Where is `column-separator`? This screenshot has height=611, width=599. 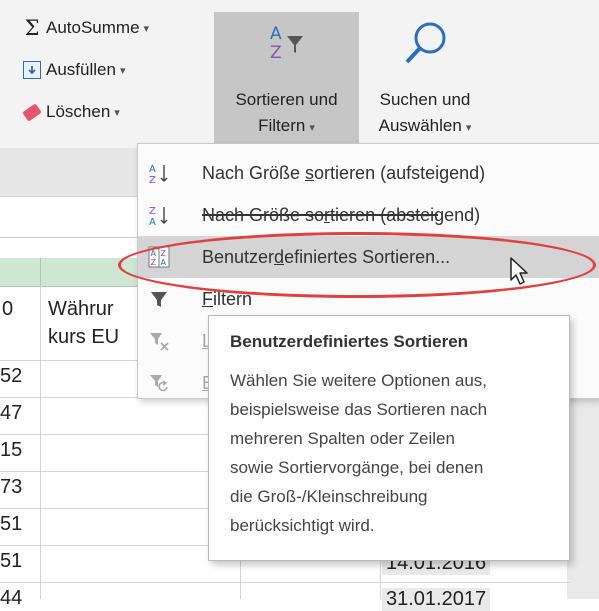 column-separator is located at coordinates (40, 272).